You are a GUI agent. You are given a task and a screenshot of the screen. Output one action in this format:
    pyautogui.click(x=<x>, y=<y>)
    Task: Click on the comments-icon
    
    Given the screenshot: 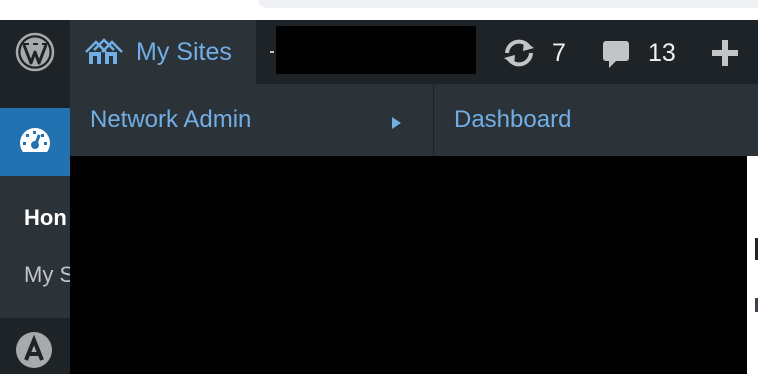 What is the action you would take?
    pyautogui.click(x=616, y=54)
    